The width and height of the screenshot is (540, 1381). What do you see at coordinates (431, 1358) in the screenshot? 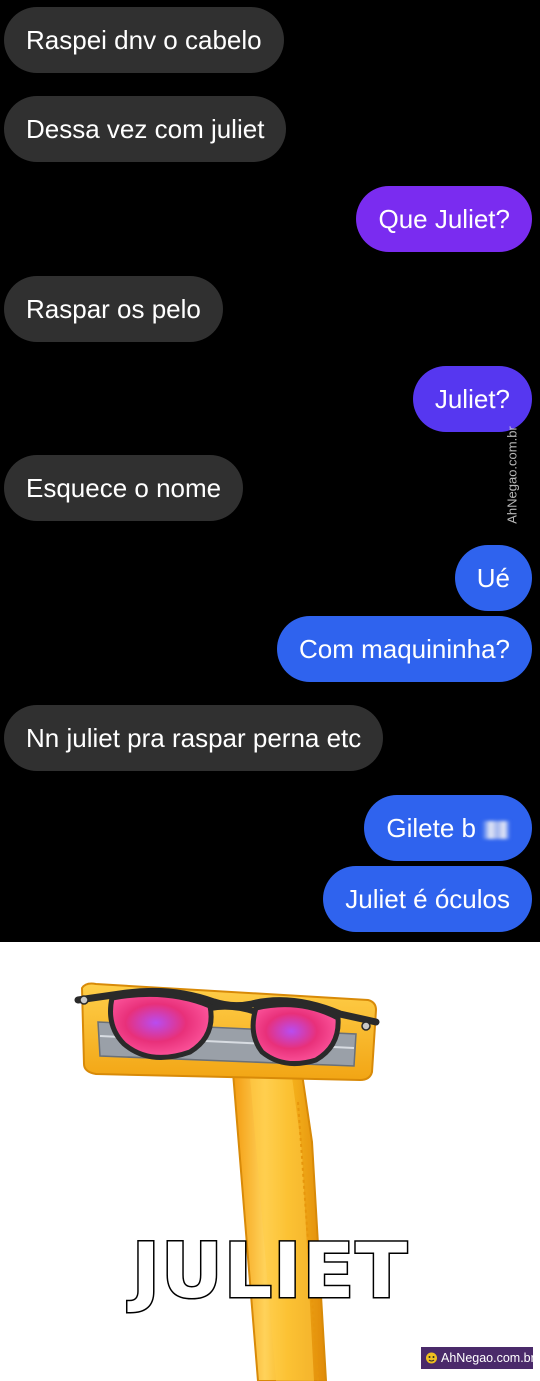
I see `ahnegao-logo-icon` at bounding box center [431, 1358].